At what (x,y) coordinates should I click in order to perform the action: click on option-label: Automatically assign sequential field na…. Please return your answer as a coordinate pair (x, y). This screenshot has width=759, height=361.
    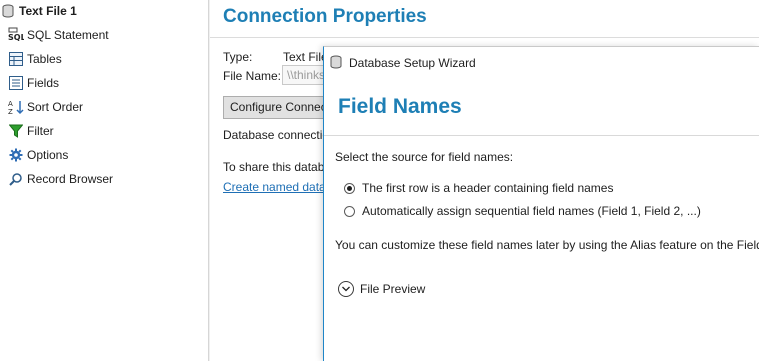
    Looking at the image, I should click on (531, 211).